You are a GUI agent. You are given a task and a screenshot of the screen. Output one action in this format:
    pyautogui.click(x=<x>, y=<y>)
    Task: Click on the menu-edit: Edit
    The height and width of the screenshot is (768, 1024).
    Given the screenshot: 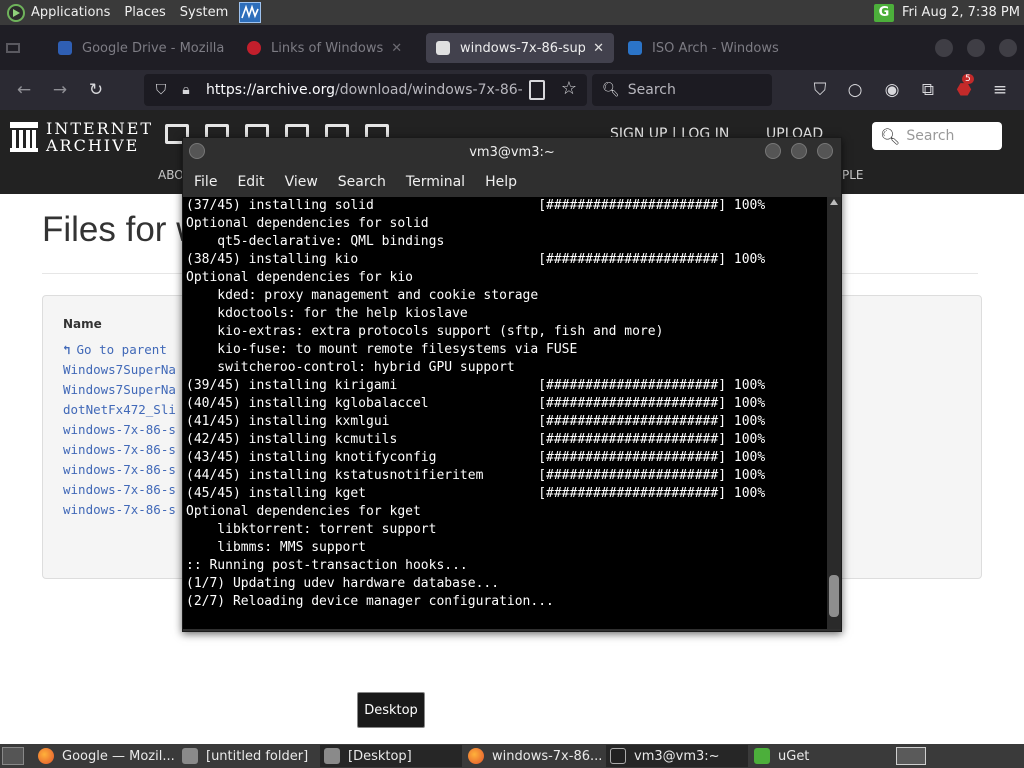 What is the action you would take?
    pyautogui.click(x=250, y=182)
    